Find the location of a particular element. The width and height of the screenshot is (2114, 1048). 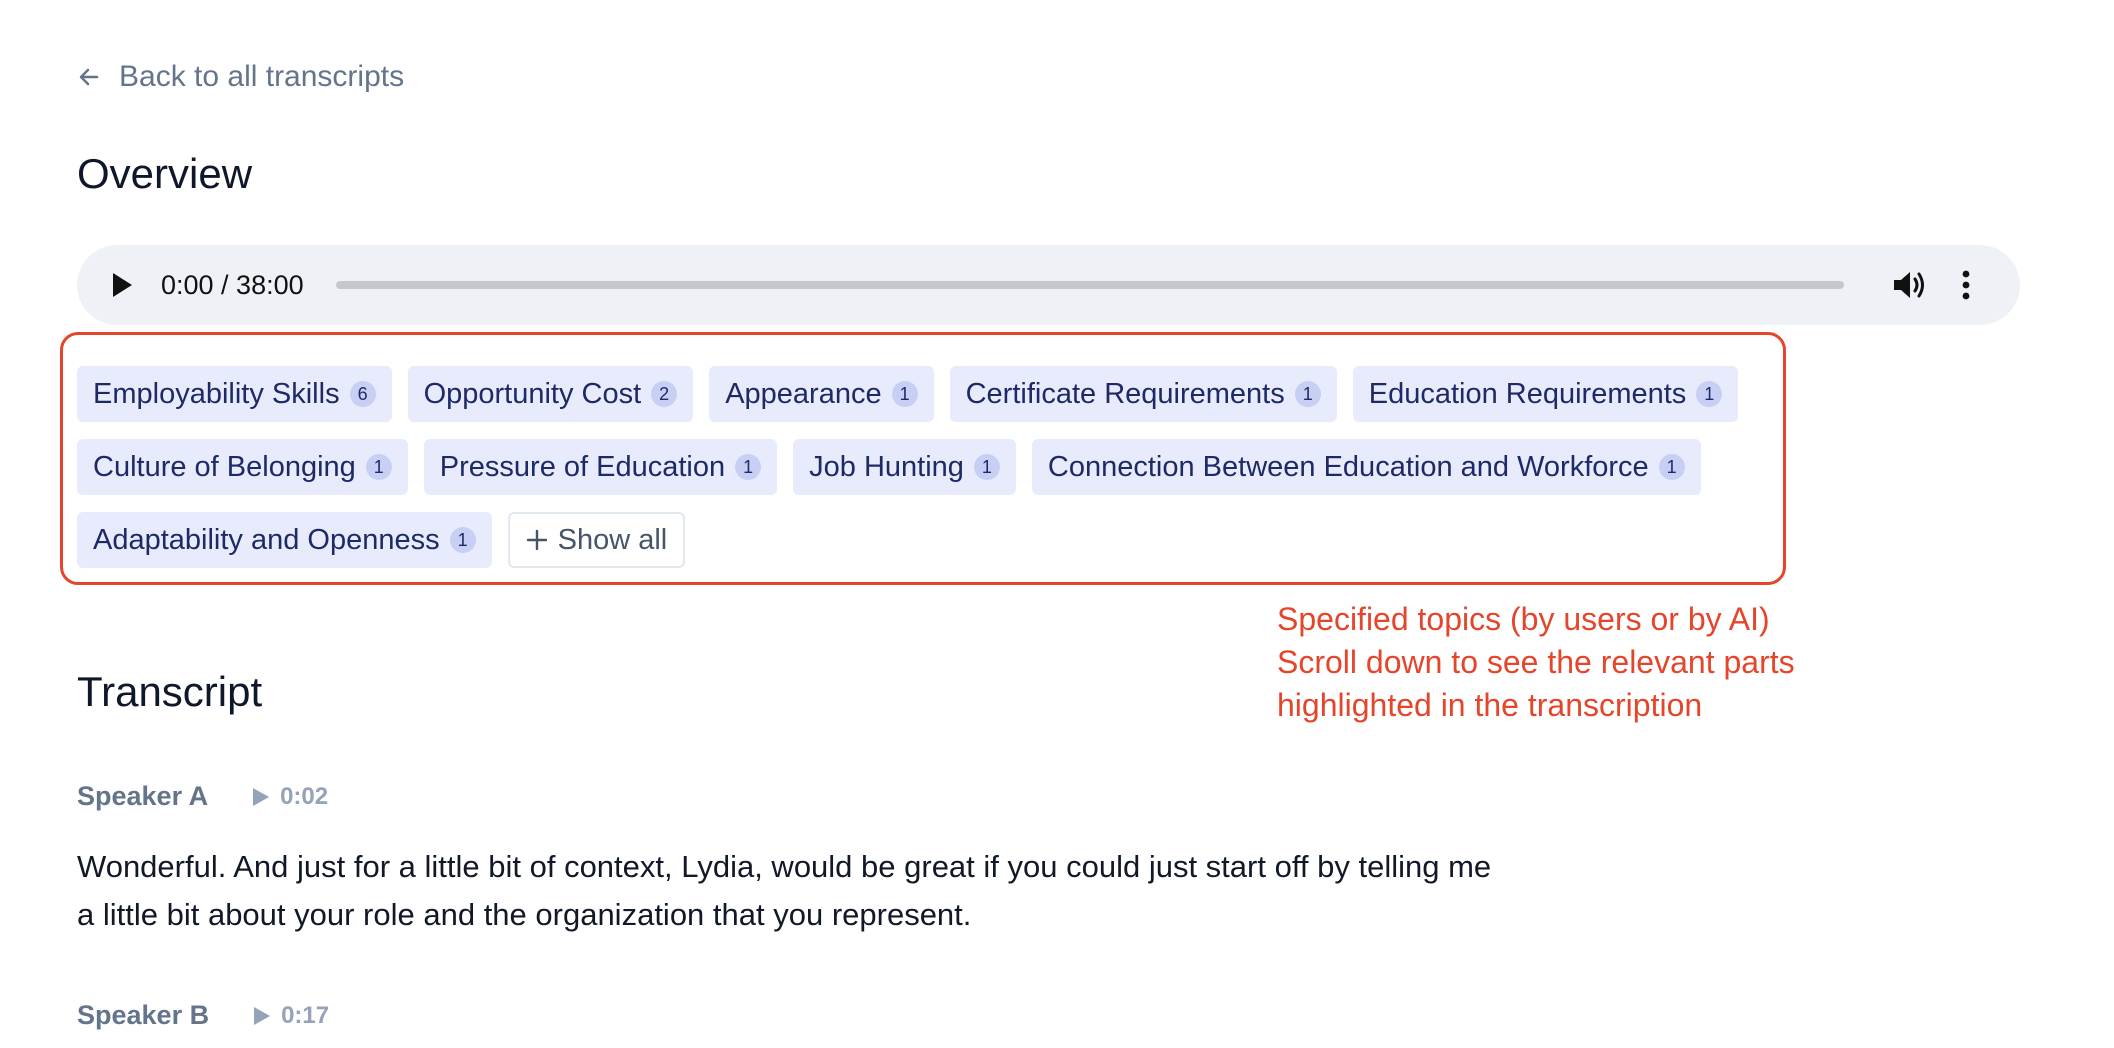

volume-button is located at coordinates (1910, 285).